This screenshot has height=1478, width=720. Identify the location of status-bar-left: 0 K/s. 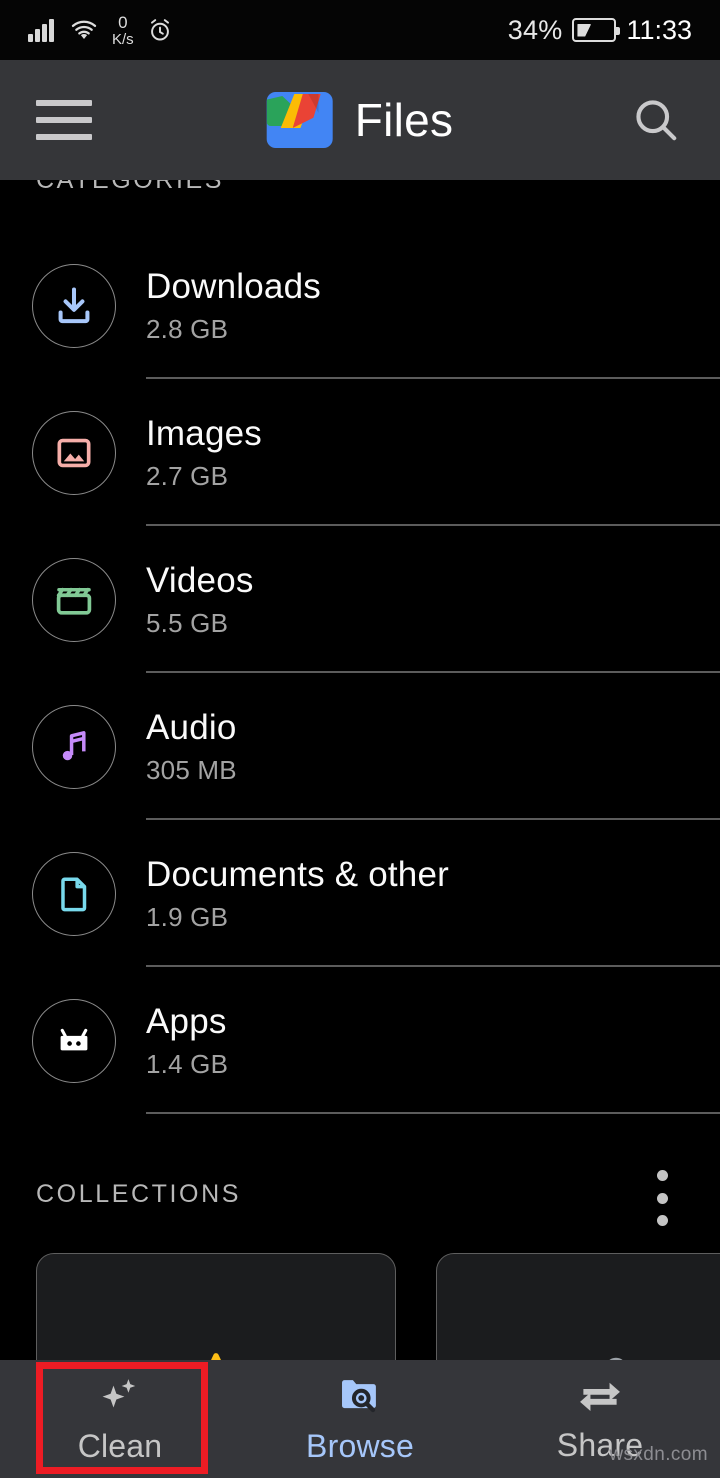
(100, 30).